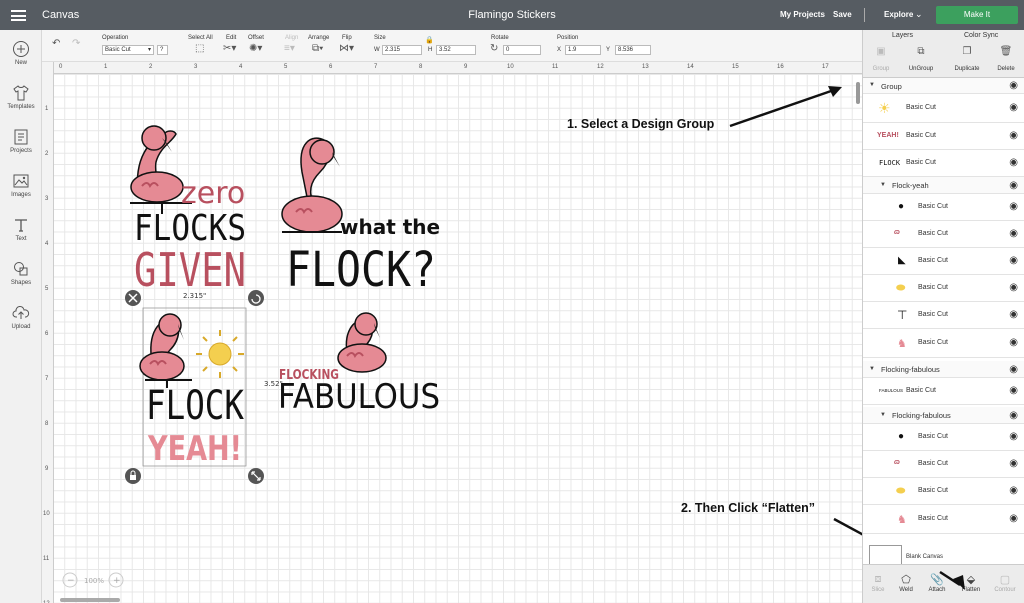  I want to click on operation-select: Basic Cut ▾, so click(128, 50).